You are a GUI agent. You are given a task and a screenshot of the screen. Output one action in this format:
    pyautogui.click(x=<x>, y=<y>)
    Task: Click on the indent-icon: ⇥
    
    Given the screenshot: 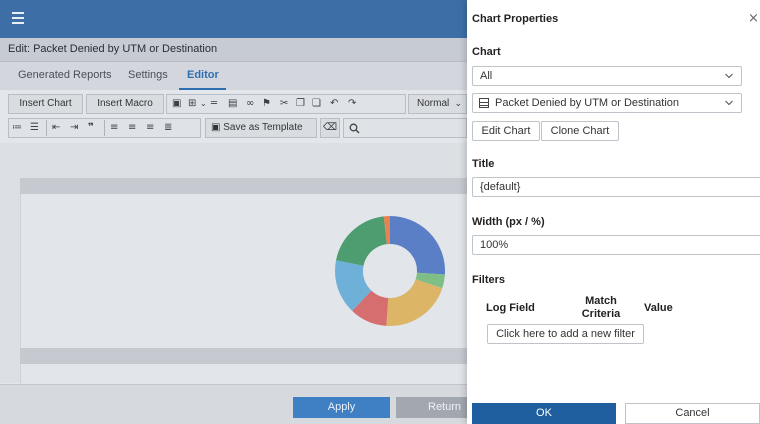 What is the action you would take?
    pyautogui.click(x=74, y=128)
    